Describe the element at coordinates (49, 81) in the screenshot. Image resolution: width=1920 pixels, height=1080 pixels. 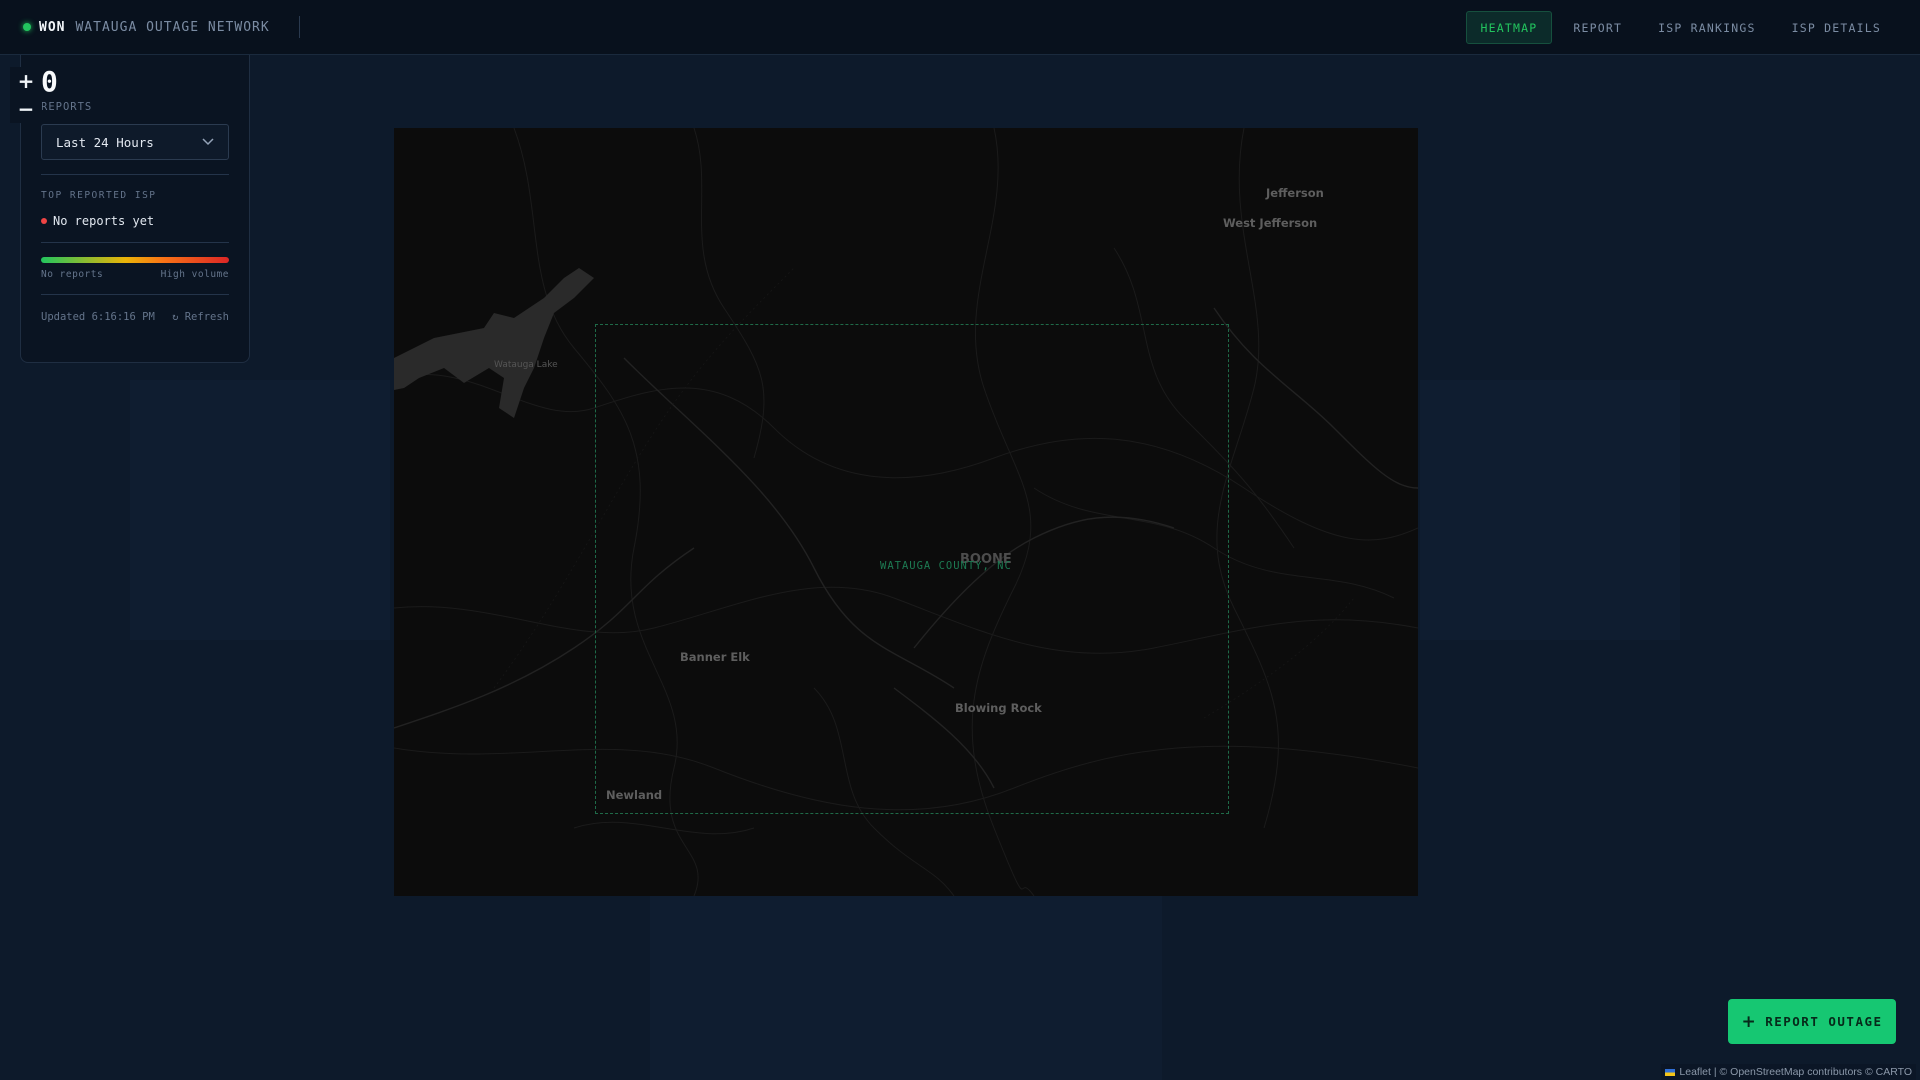
I see `report-count: 0` at that location.